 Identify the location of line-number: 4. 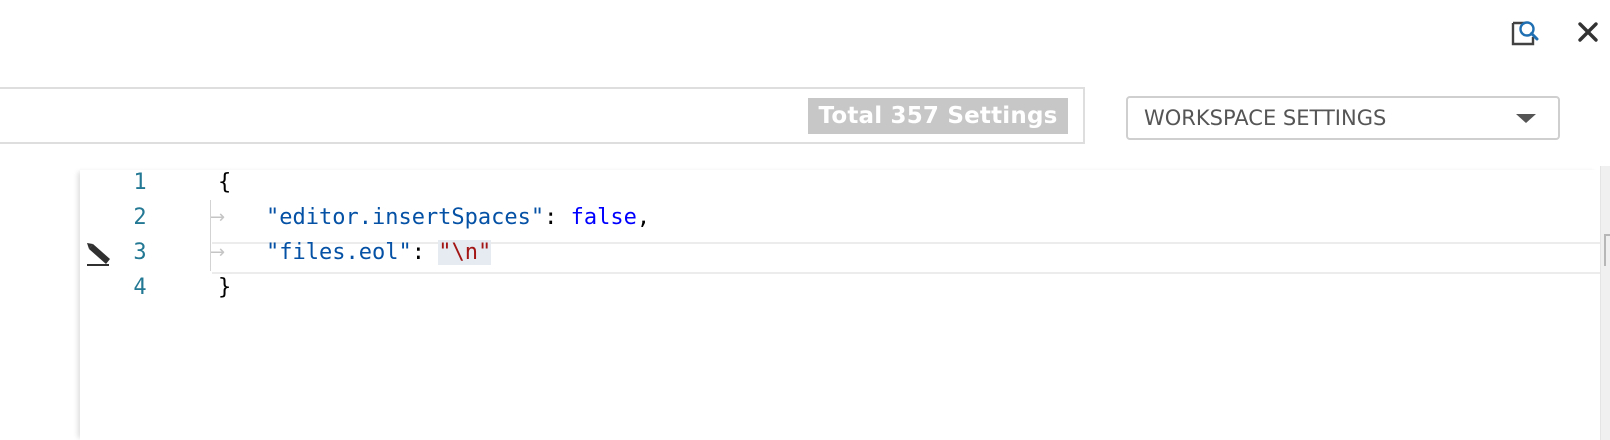
(140, 287).